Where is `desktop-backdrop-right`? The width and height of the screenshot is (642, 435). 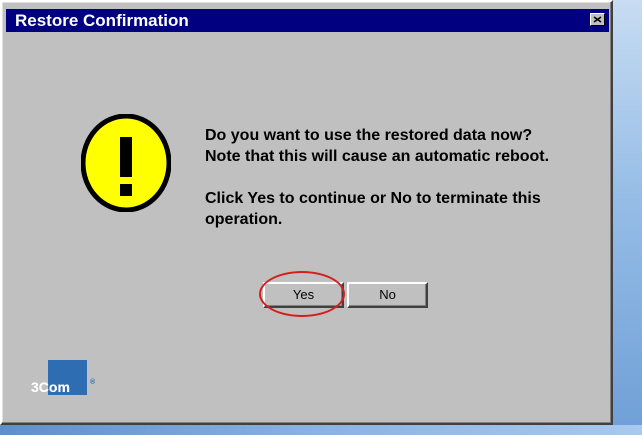 desktop-backdrop-right is located at coordinates (627, 217).